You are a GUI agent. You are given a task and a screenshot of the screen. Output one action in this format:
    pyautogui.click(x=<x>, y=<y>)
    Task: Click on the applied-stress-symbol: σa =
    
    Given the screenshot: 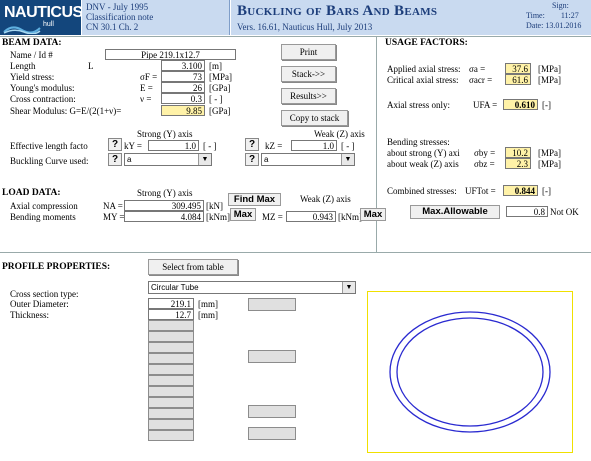 What is the action you would take?
    pyautogui.click(x=477, y=69)
    